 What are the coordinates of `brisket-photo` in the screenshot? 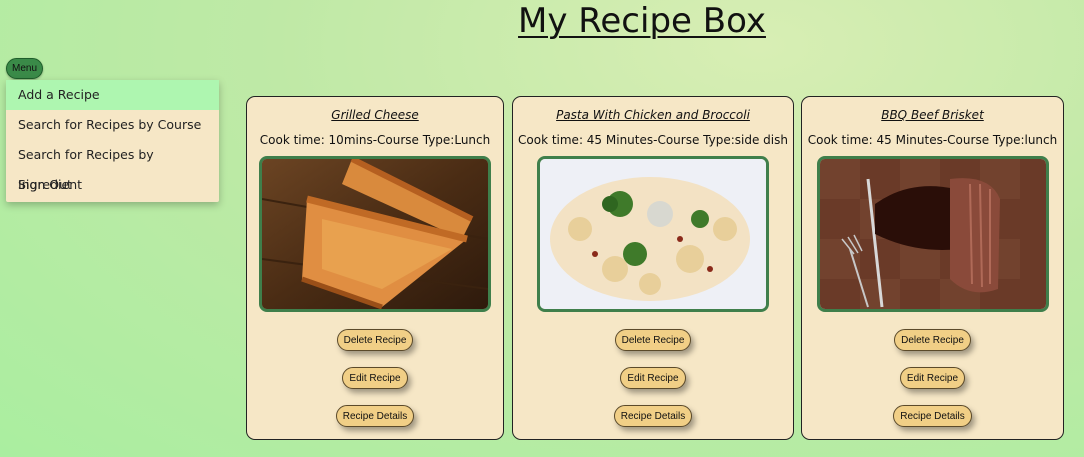 It's located at (932, 234).